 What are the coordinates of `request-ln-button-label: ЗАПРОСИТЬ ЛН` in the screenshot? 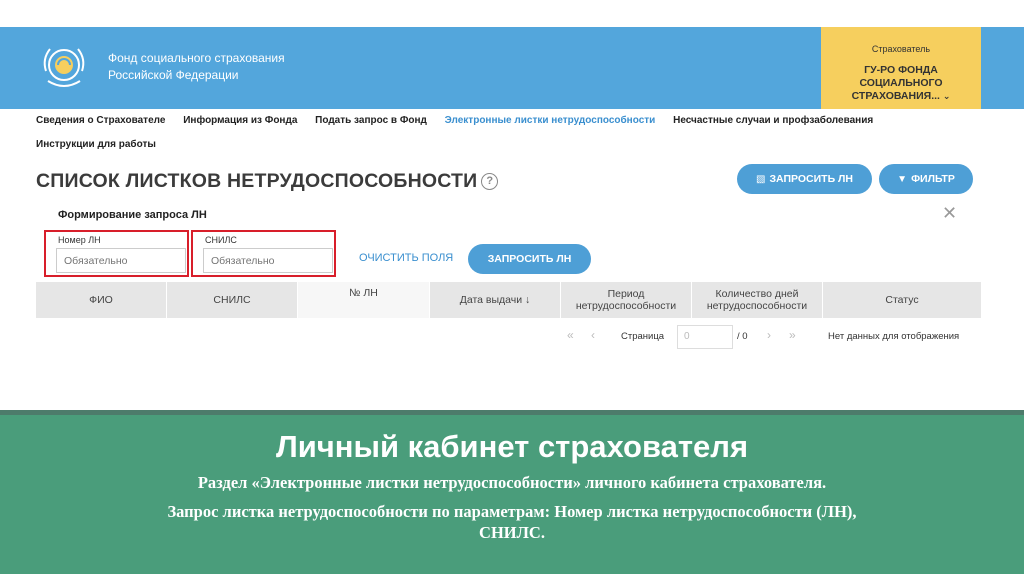 It's located at (811, 179).